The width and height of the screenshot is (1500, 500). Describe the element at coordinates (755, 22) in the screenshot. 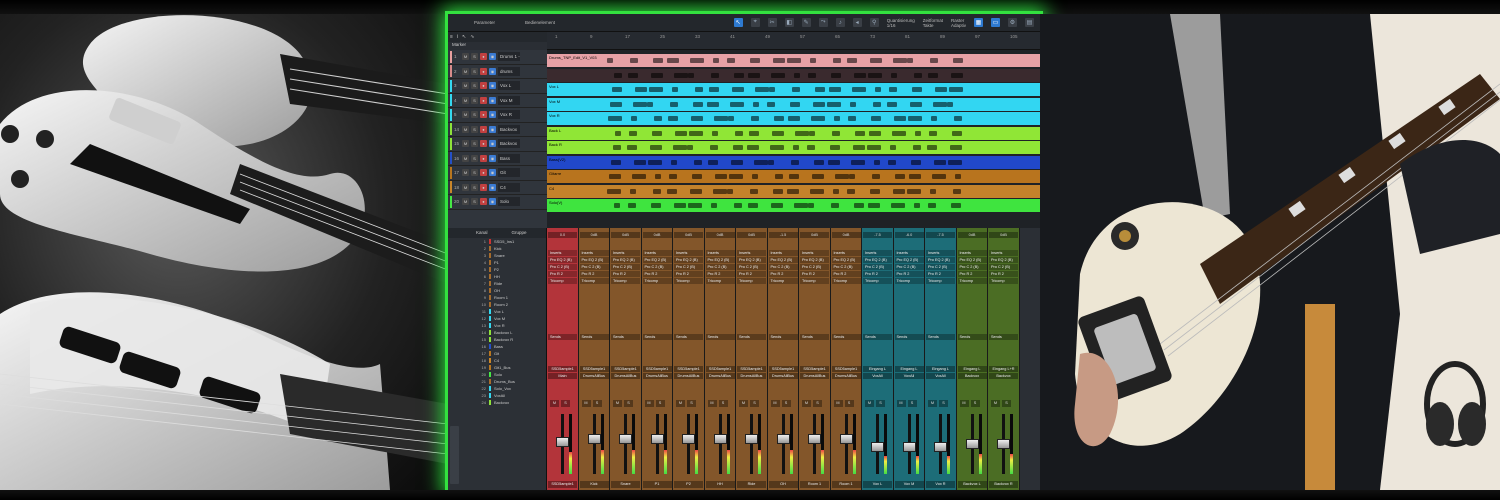

I see `range-tool-icon: ⌖` at that location.